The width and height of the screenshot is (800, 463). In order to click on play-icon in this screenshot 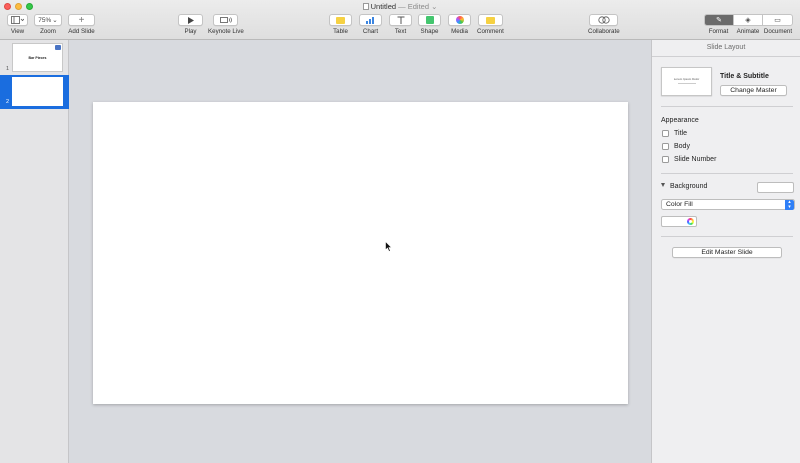, I will do `click(190, 20)`.